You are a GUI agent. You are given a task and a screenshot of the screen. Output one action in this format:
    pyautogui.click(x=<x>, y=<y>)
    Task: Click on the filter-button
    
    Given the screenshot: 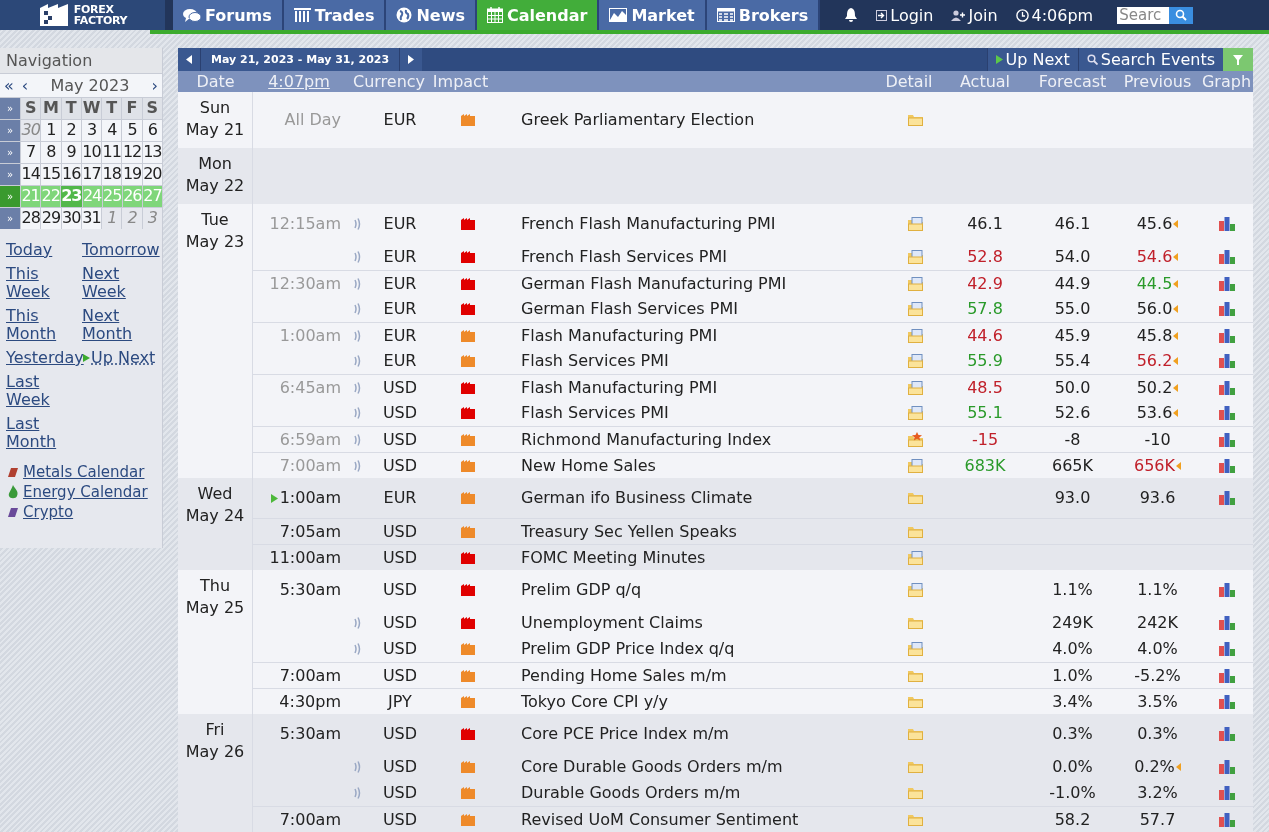 What is the action you would take?
    pyautogui.click(x=1238, y=59)
    